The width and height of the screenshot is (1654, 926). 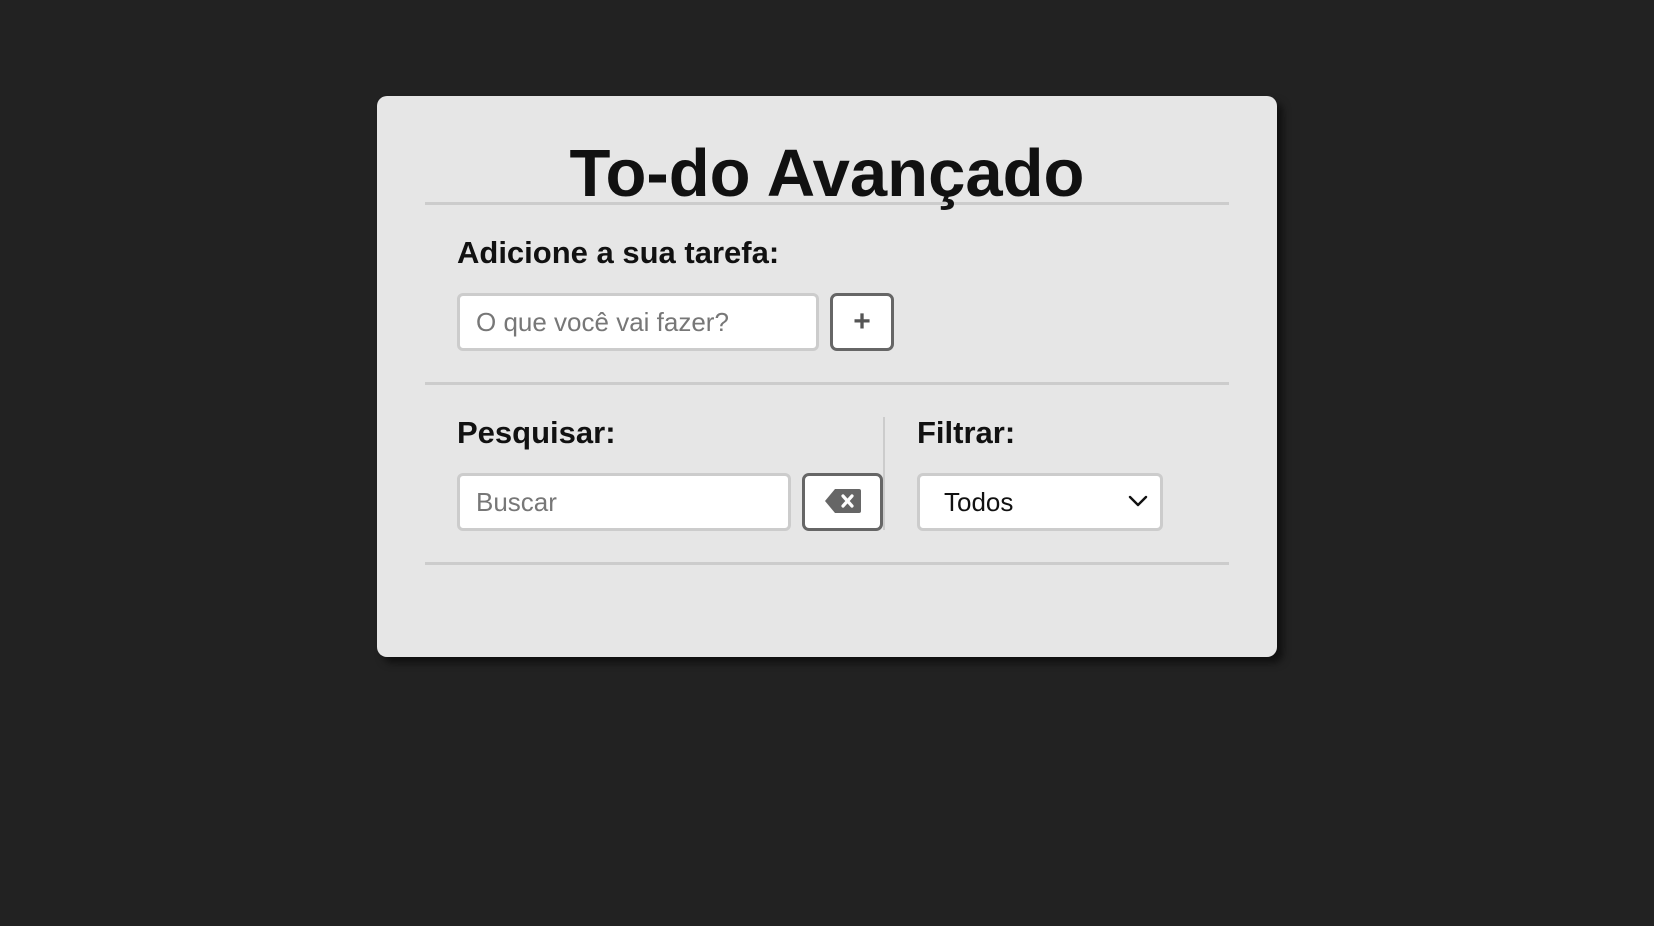 What do you see at coordinates (827, 173) in the screenshot?
I see `page-title: To-do Avançado` at bounding box center [827, 173].